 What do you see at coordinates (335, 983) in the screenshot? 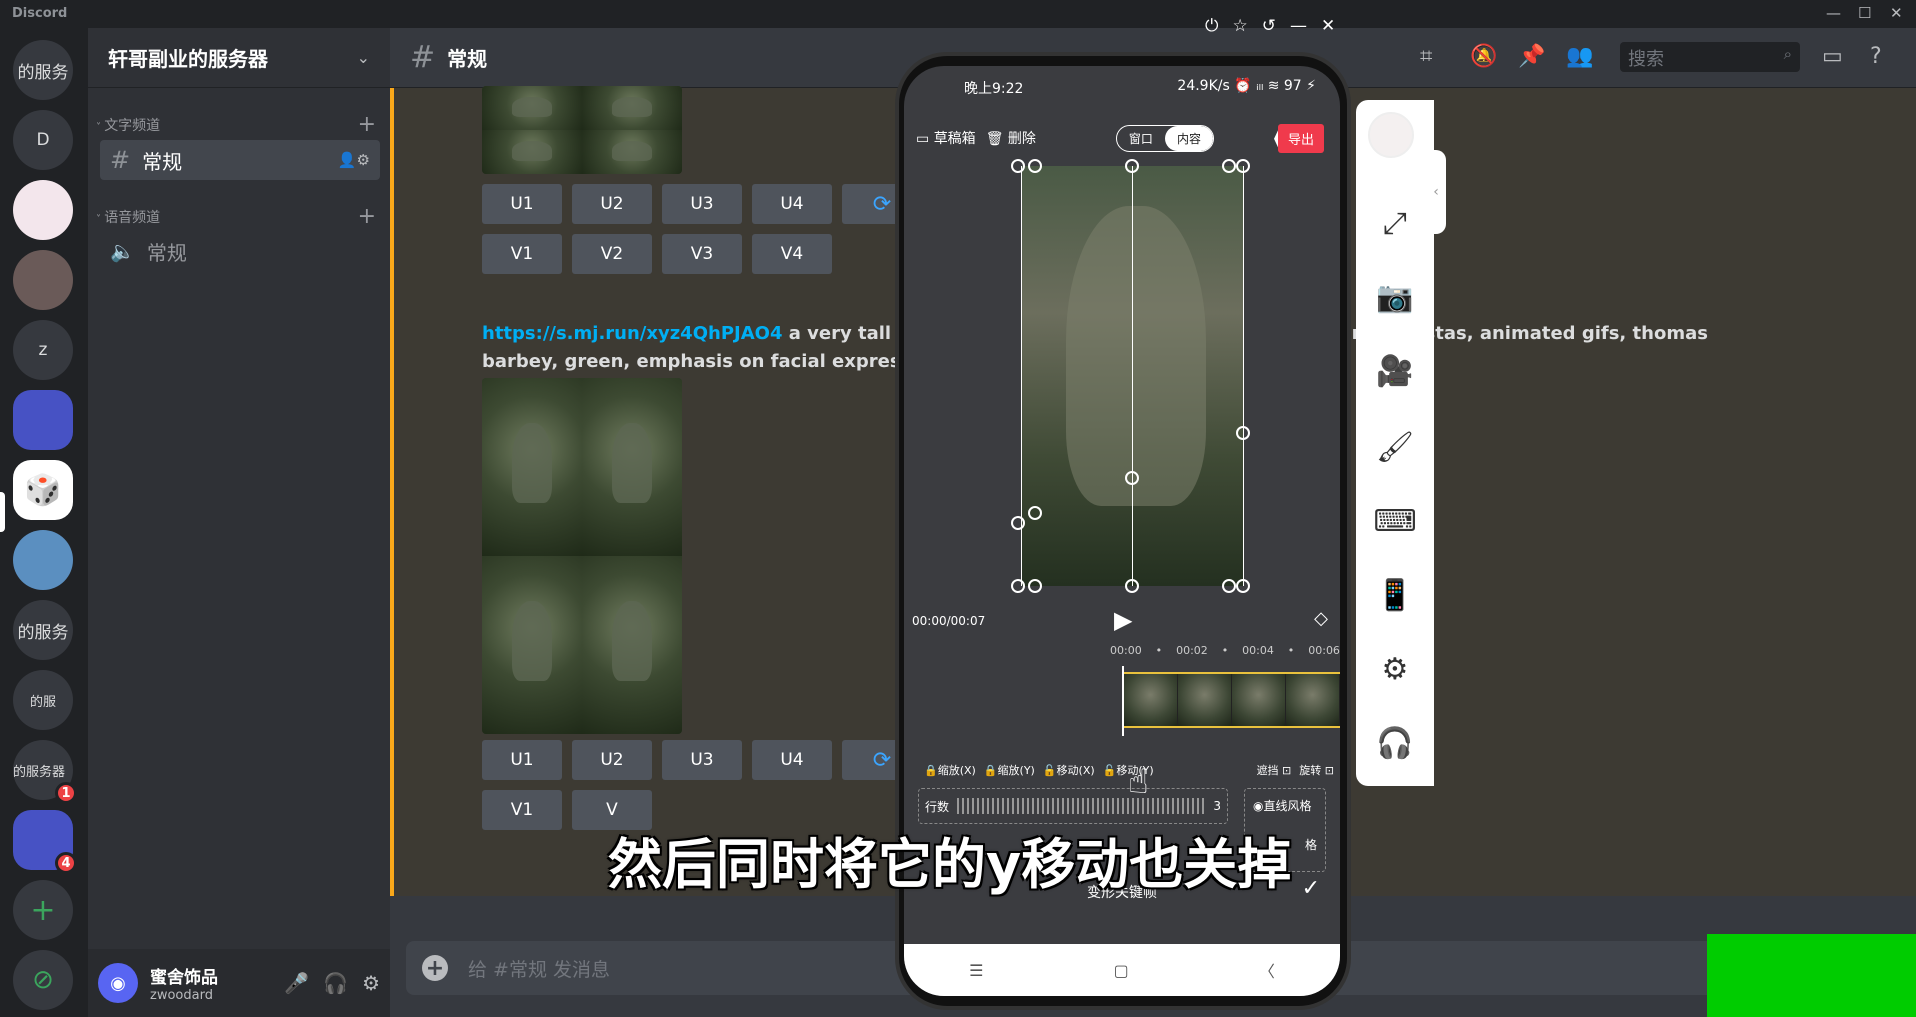
I see `headphones-icon: 🎧` at bounding box center [335, 983].